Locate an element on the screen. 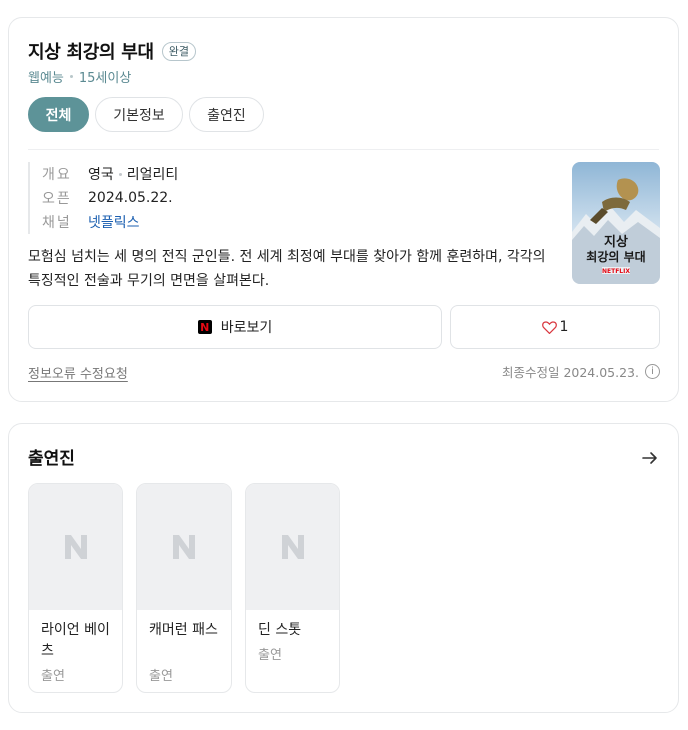 This screenshot has width=688, height=730. cast-list: 라이언 베이츠 출연 캐머런 패스 출연 딘 스톳 출연 is located at coordinates (184, 588).